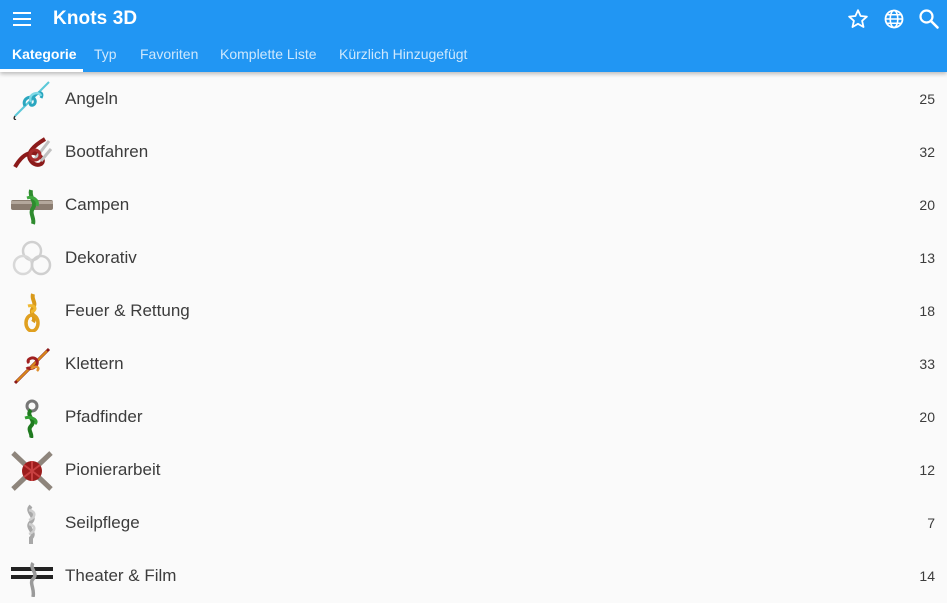 This screenshot has width=947, height=603. Describe the element at coordinates (41, 70) in the screenshot. I see `tab-indicator` at that location.